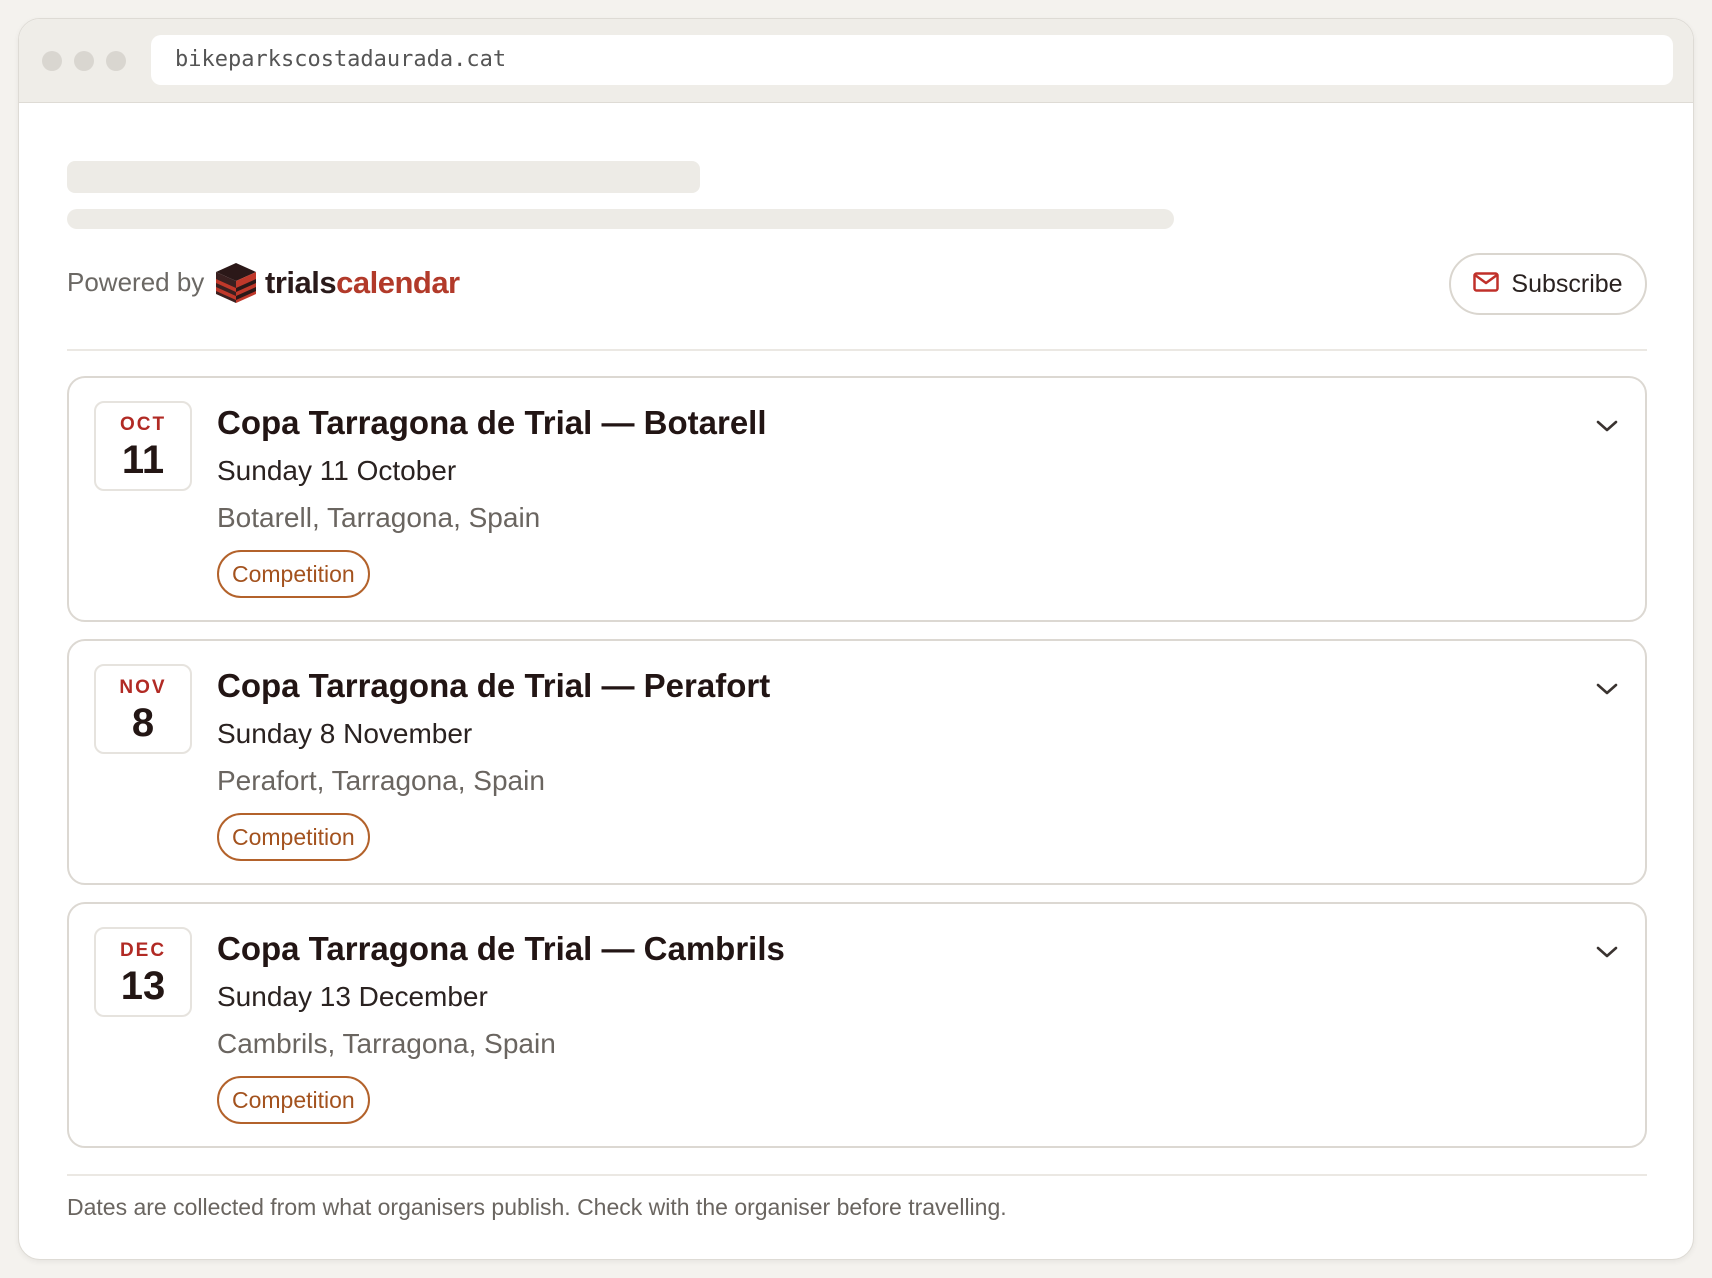 Image resolution: width=1712 pixels, height=1278 pixels. I want to click on subscribe-button: Subscribe, so click(1548, 284).